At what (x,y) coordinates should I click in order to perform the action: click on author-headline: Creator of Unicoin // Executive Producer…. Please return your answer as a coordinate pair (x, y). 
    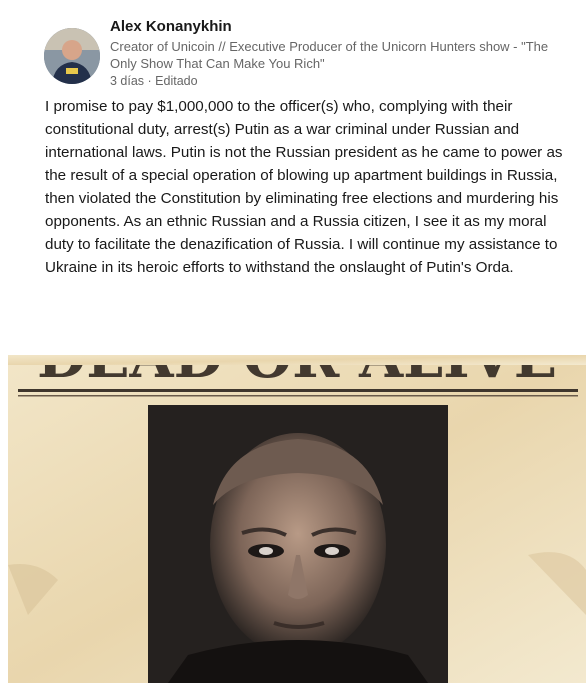
    Looking at the image, I should click on (329, 55).